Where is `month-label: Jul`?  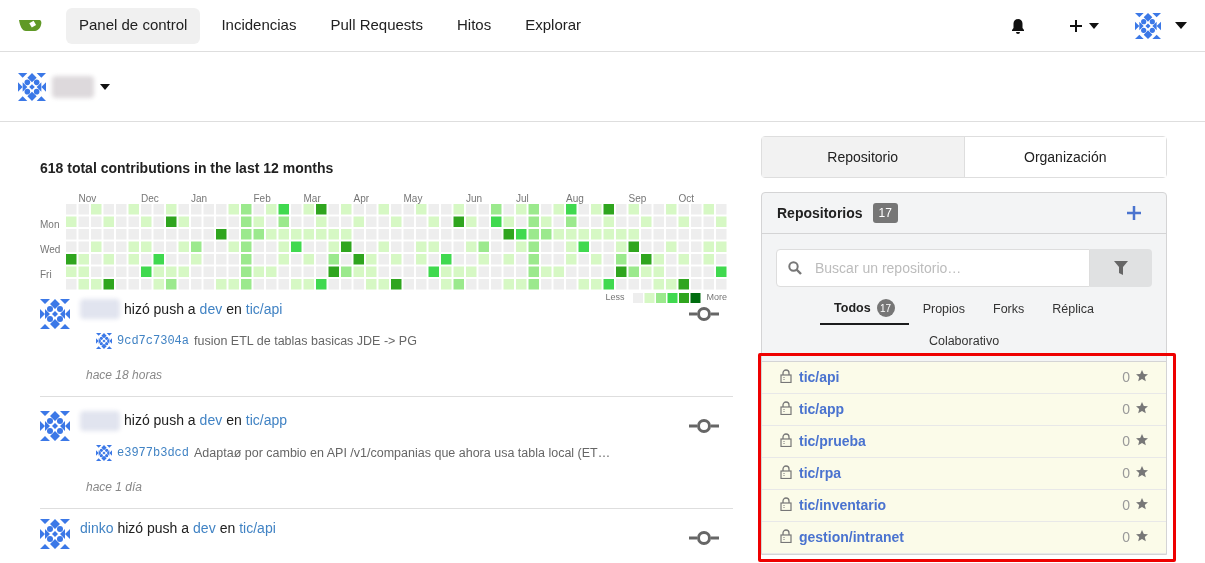
month-label: Jul is located at coordinates (522, 199).